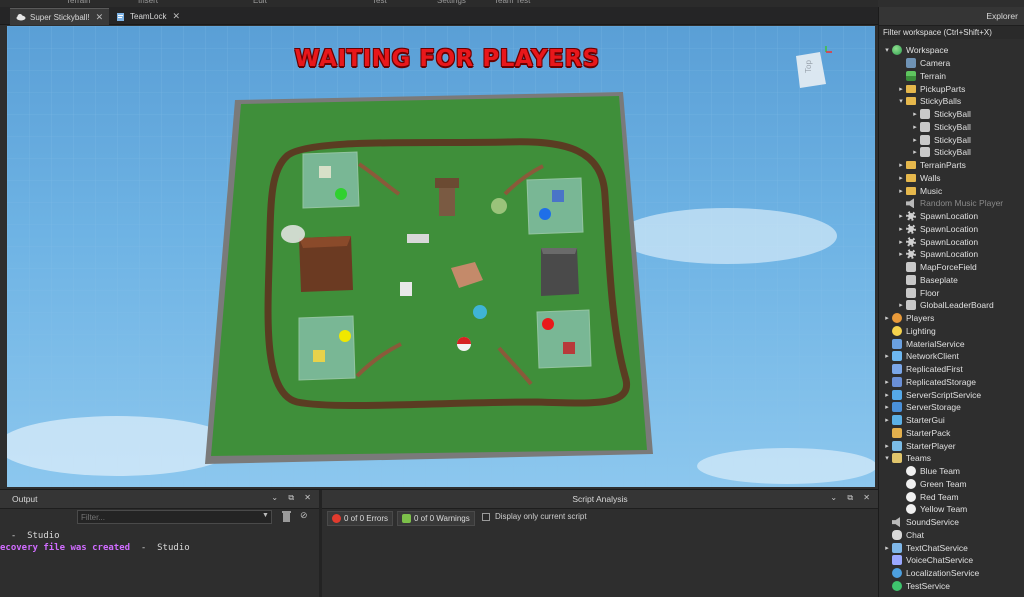 The width and height of the screenshot is (1024, 597). Describe the element at coordinates (917, 445) in the screenshot. I see `explorer-item: ▸ StarterPlayer` at that location.